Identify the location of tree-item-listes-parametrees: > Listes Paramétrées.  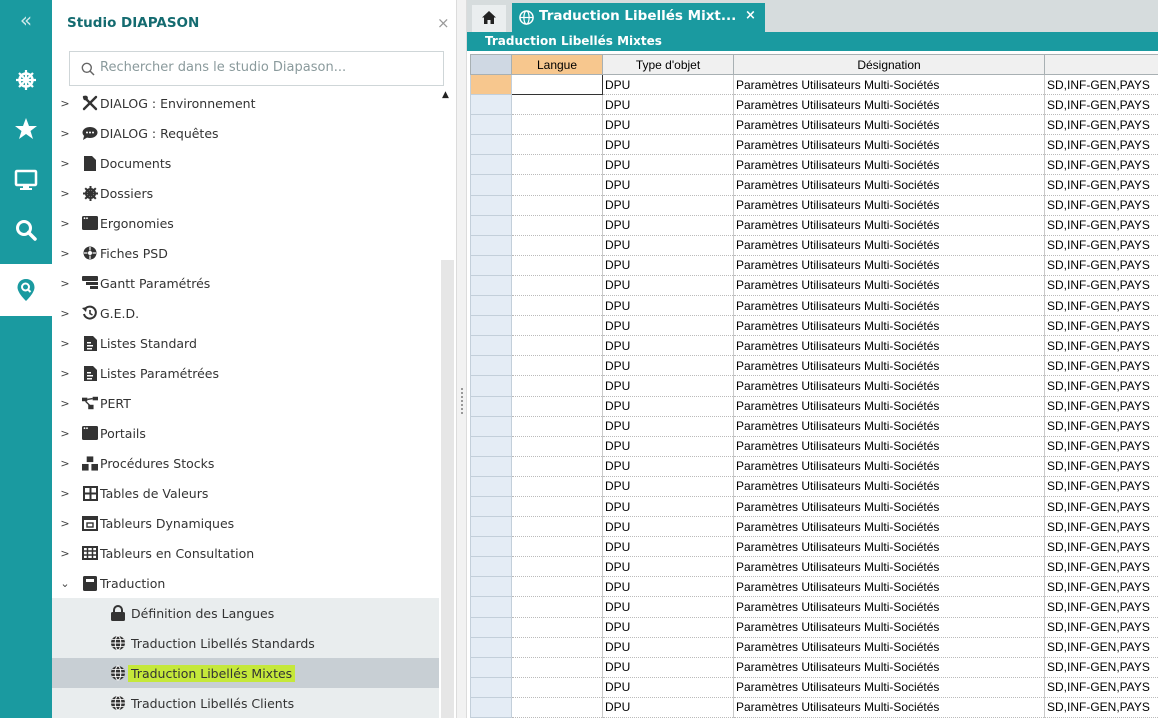
(245, 373).